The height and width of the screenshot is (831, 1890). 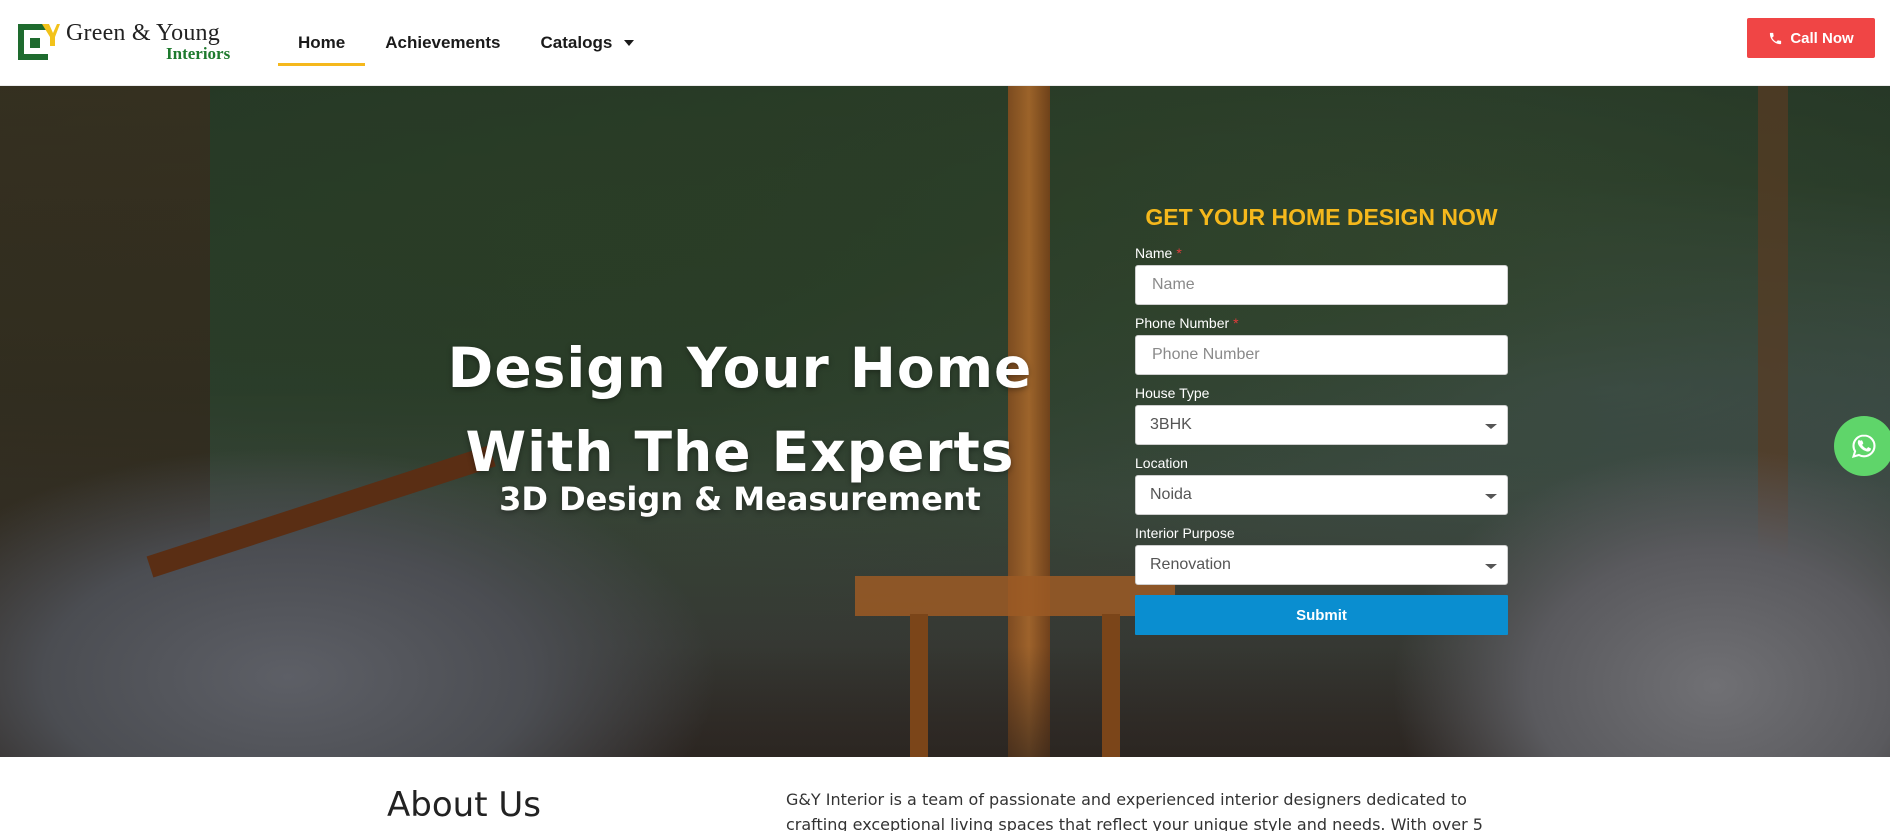 I want to click on submit-button: Submit, so click(x=1321, y=615).